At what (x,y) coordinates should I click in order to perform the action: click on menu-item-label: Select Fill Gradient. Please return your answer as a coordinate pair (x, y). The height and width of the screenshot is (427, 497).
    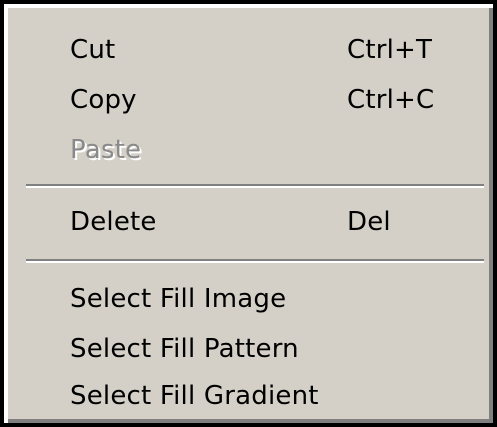
    Looking at the image, I should click on (194, 396).